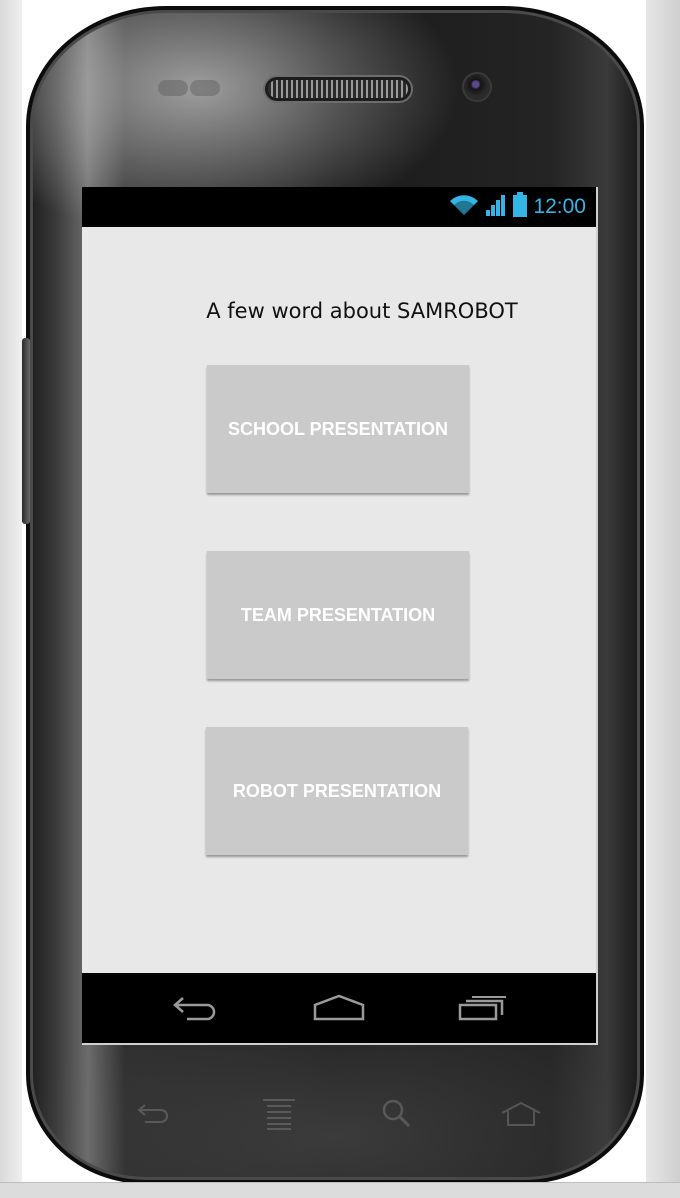 Image resolution: width=680 pixels, height=1198 pixels. I want to click on status-icons: 12:00, so click(517, 207).